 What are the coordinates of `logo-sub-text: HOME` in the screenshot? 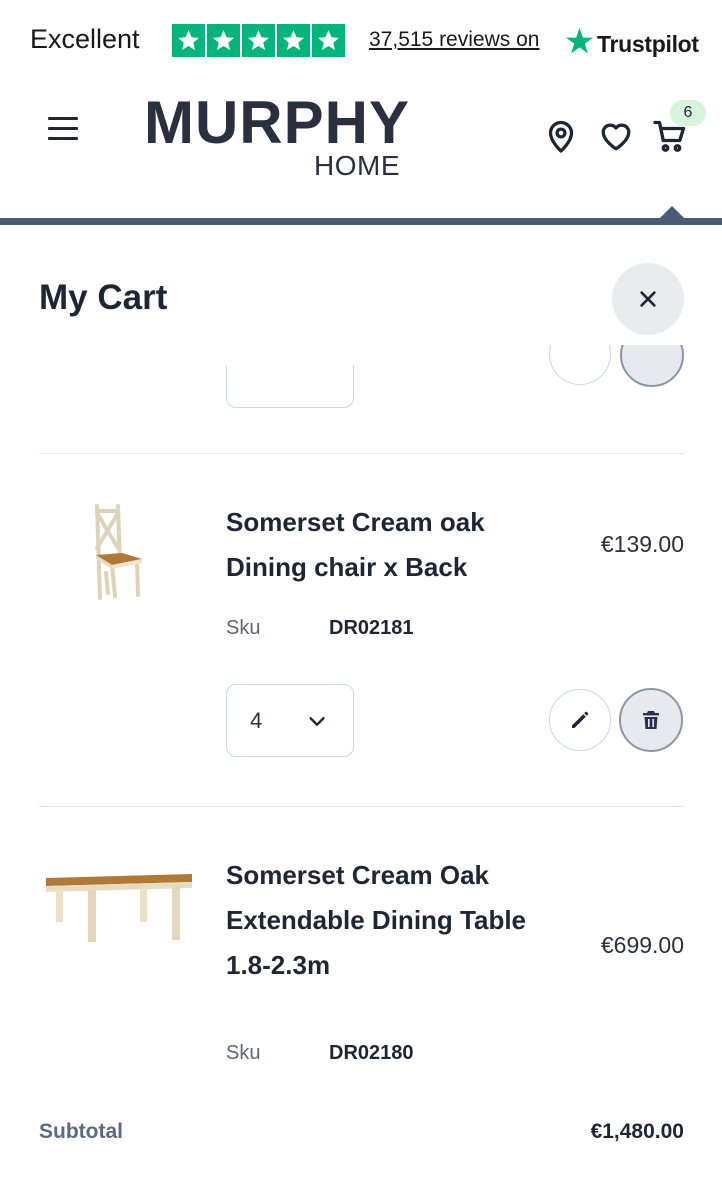 It's located at (357, 165).